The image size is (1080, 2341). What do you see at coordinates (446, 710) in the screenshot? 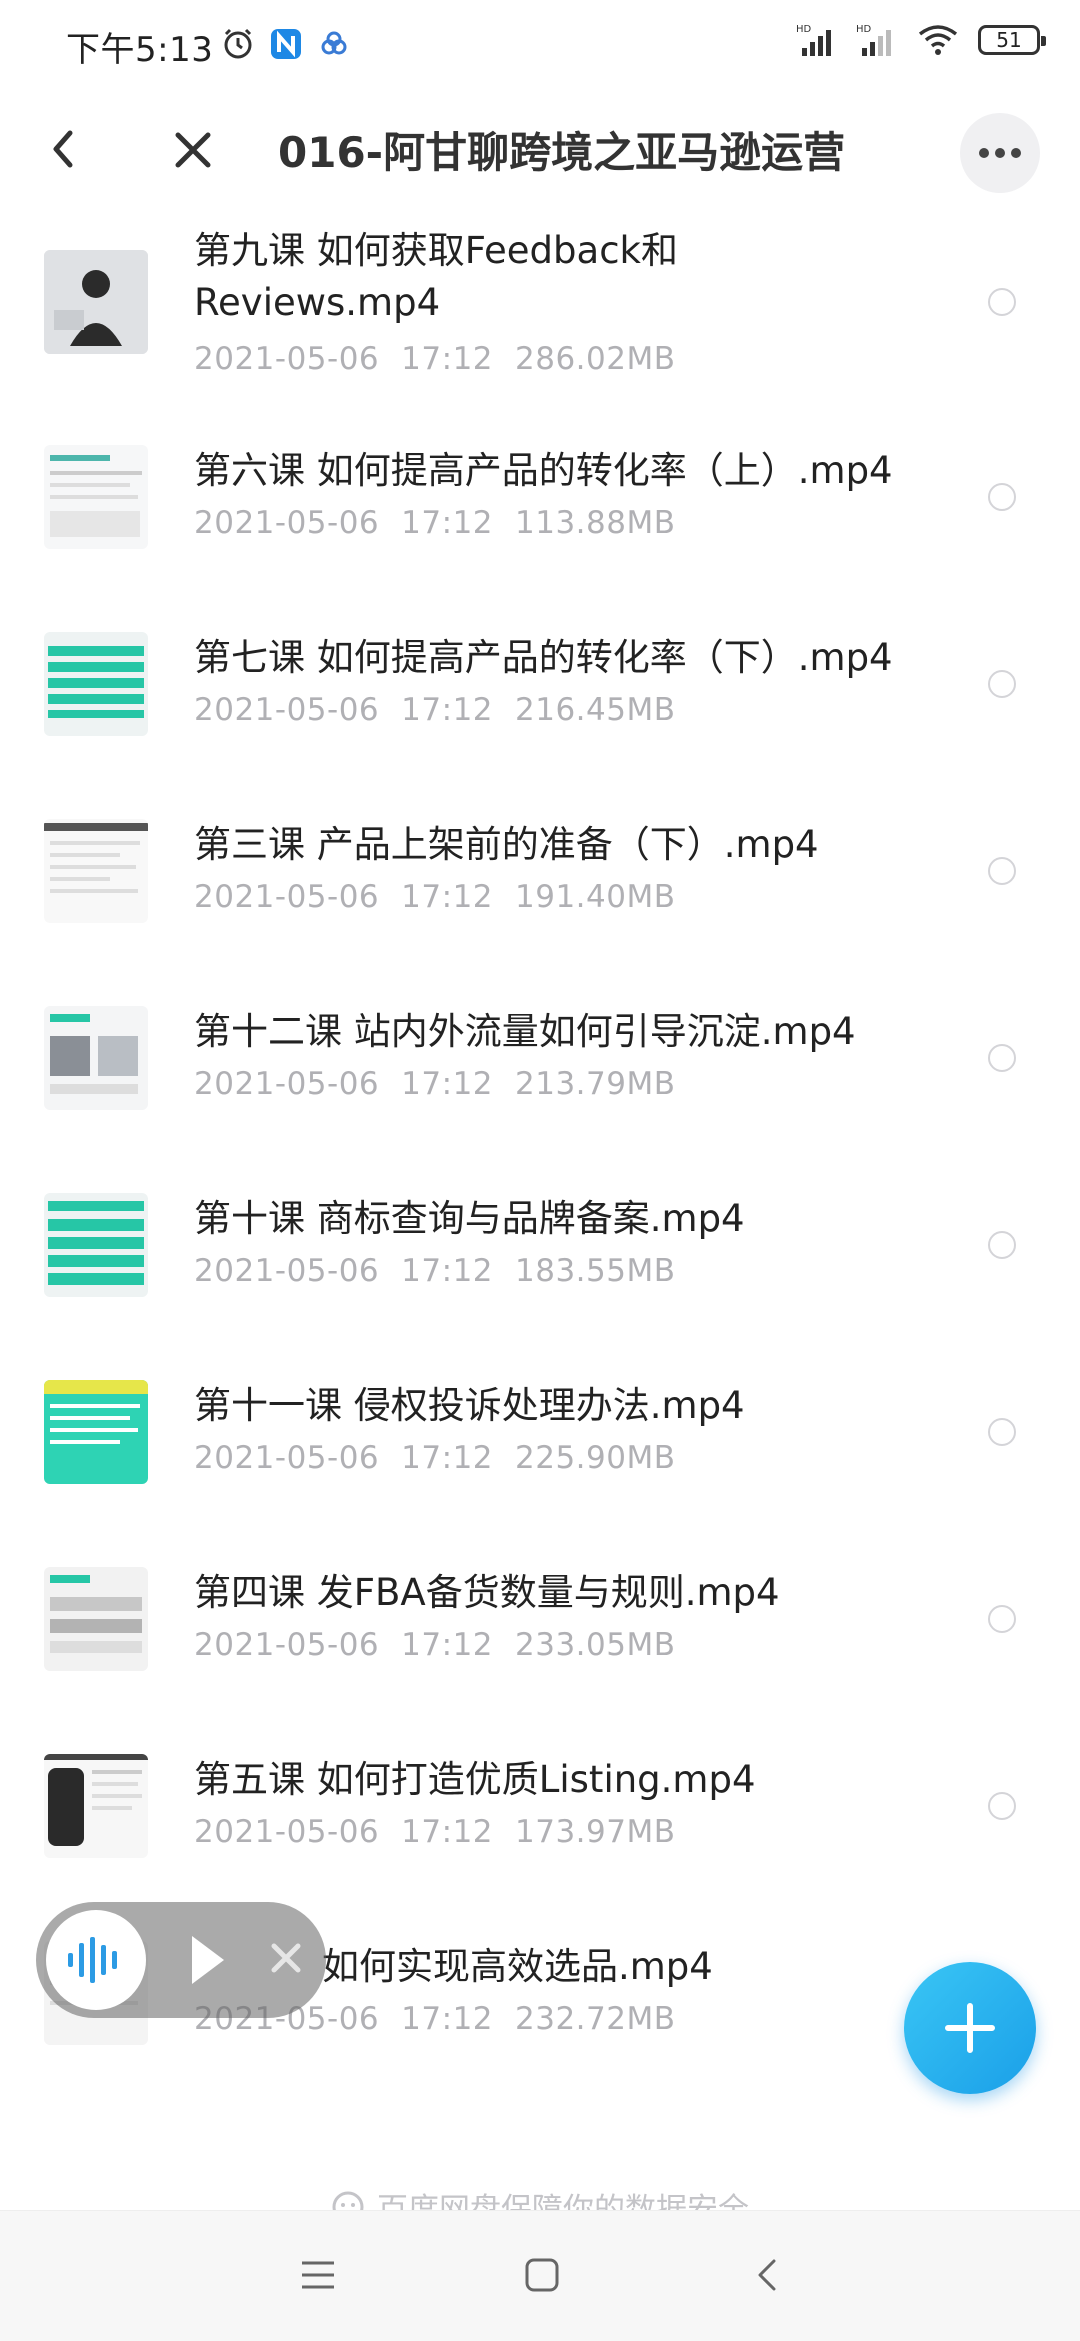
I see `file-meta: 2021-05-06 17:12 216.45MB` at bounding box center [446, 710].